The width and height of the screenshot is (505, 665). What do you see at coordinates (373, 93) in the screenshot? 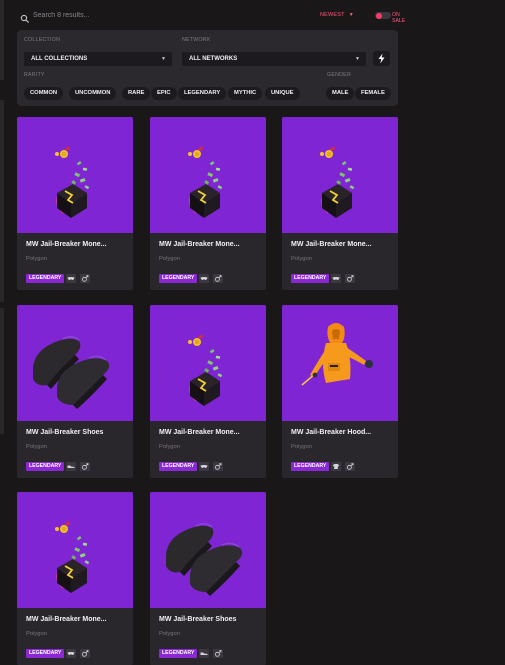
I see `gender-chip-female: FEMALE` at bounding box center [373, 93].